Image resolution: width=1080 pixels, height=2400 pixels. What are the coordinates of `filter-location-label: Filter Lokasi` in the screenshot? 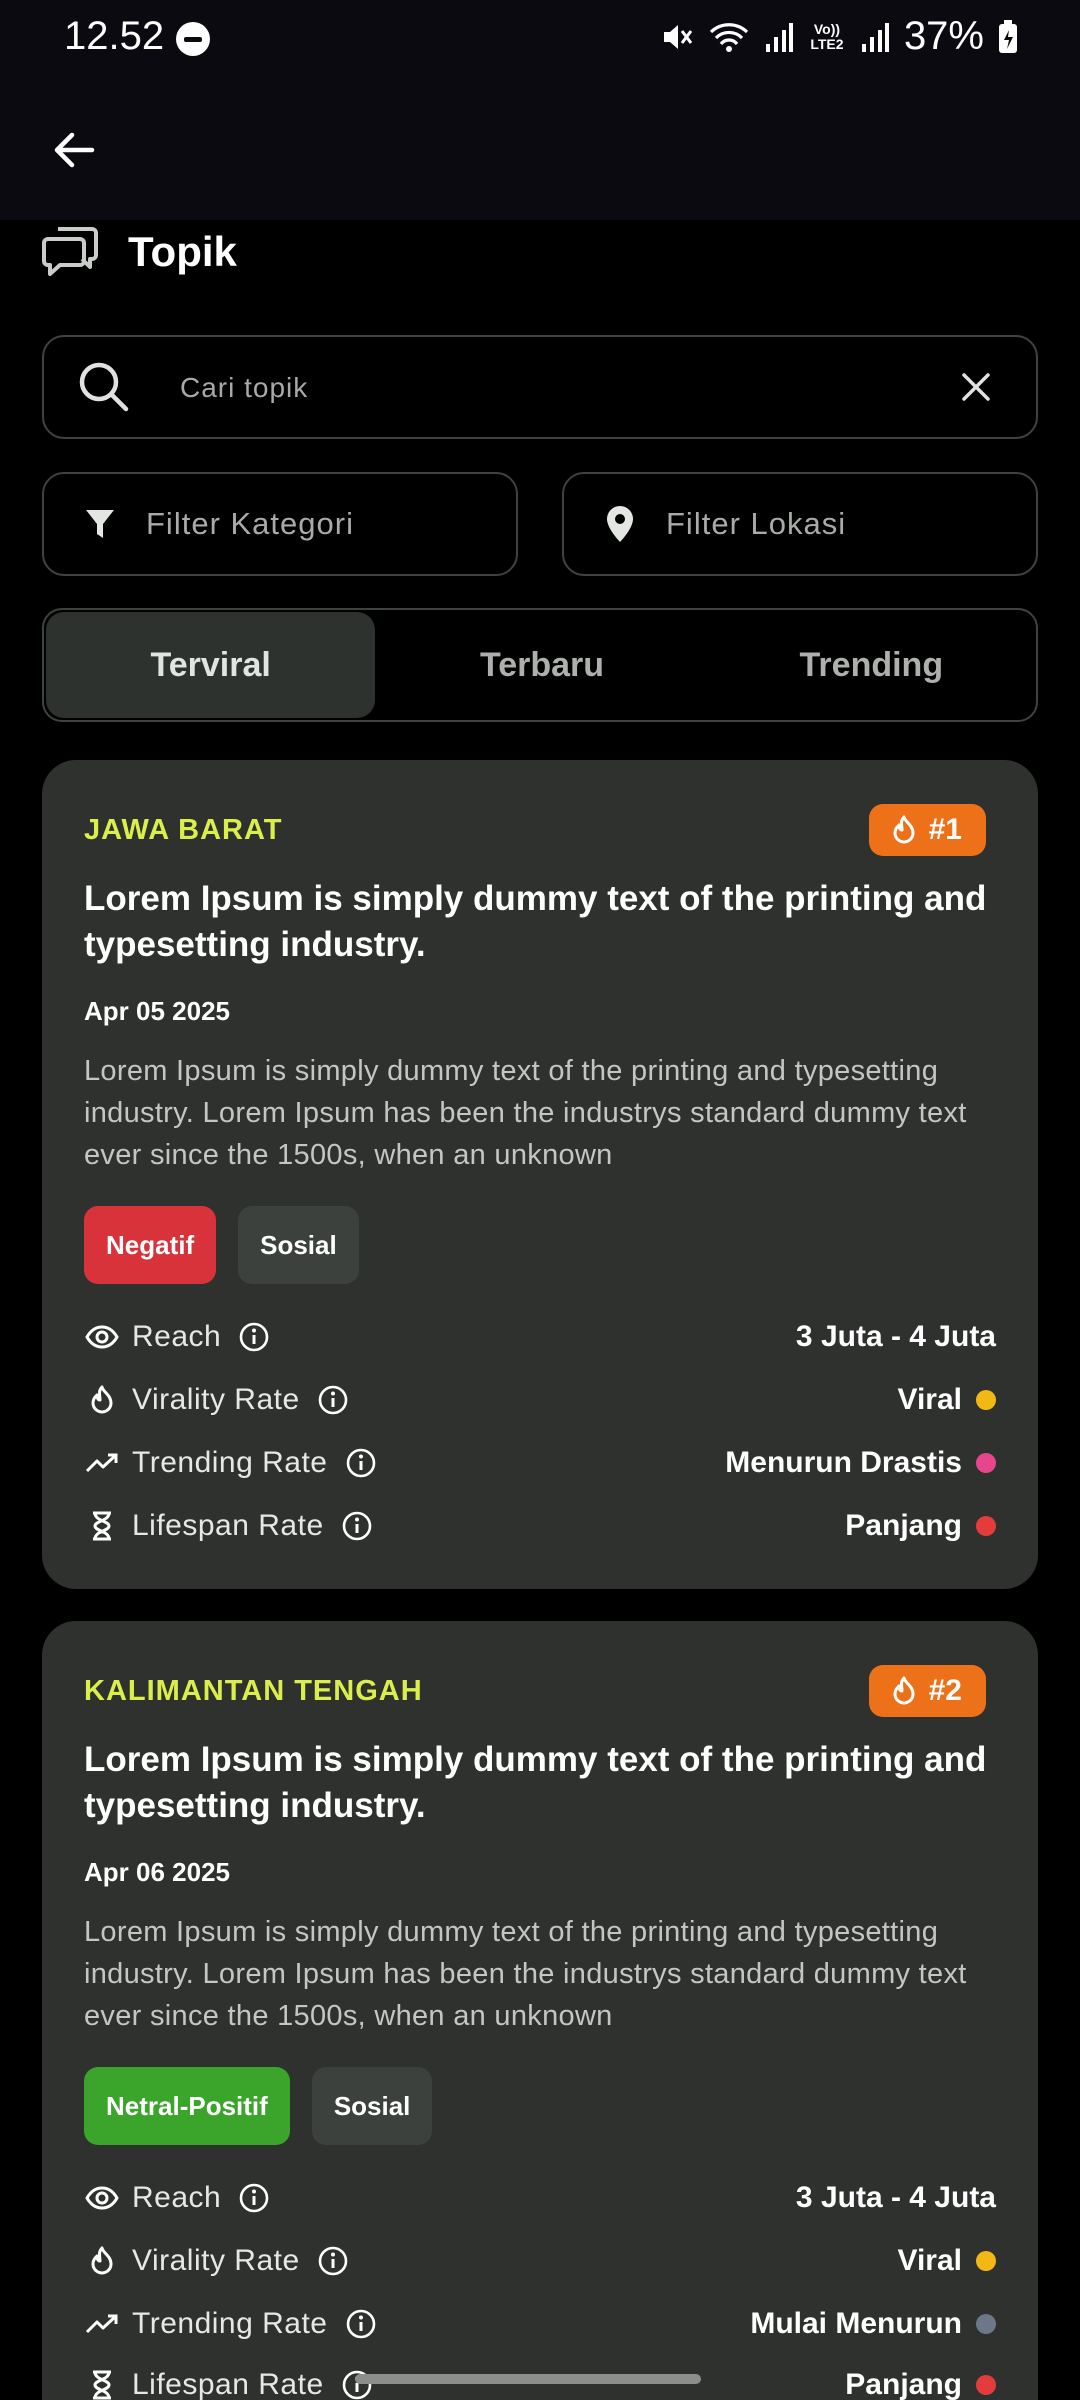 It's located at (756, 523).